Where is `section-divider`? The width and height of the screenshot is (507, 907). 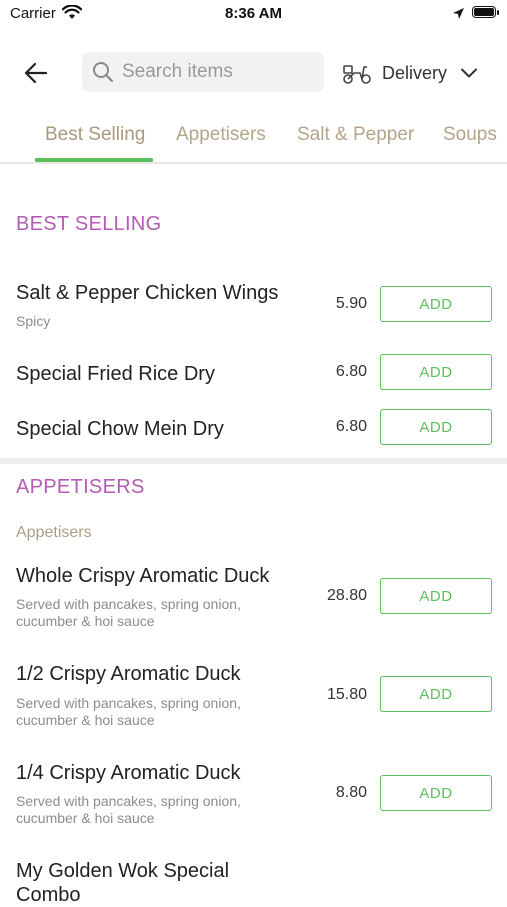 section-divider is located at coordinates (253, 461).